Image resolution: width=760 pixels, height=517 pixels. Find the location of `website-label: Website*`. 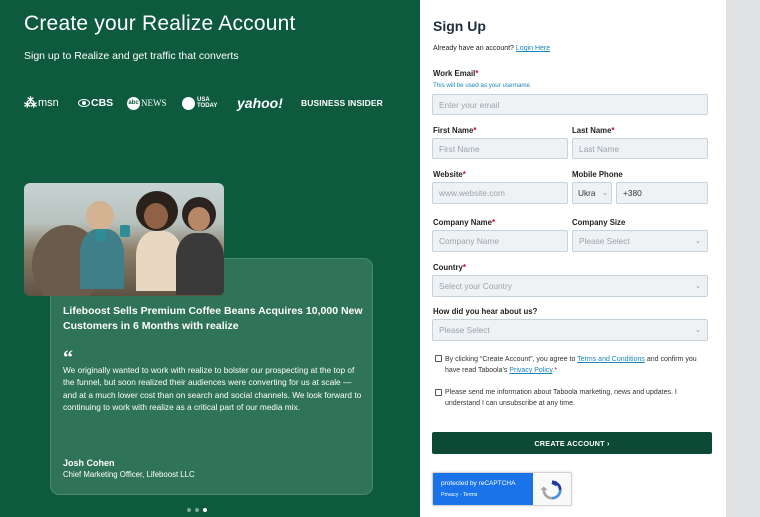

website-label: Website* is located at coordinates (449, 174).